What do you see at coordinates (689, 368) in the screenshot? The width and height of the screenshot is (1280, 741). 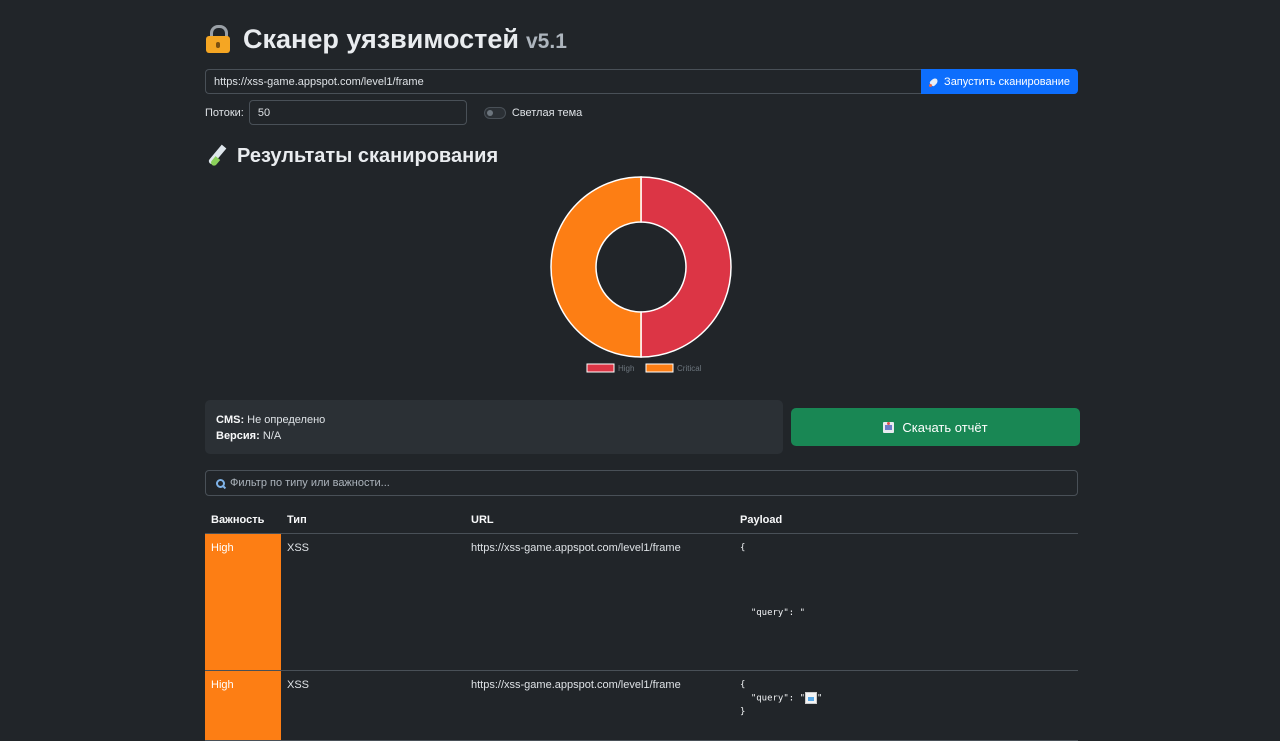 I see `legend-label-critical: Critical` at bounding box center [689, 368].